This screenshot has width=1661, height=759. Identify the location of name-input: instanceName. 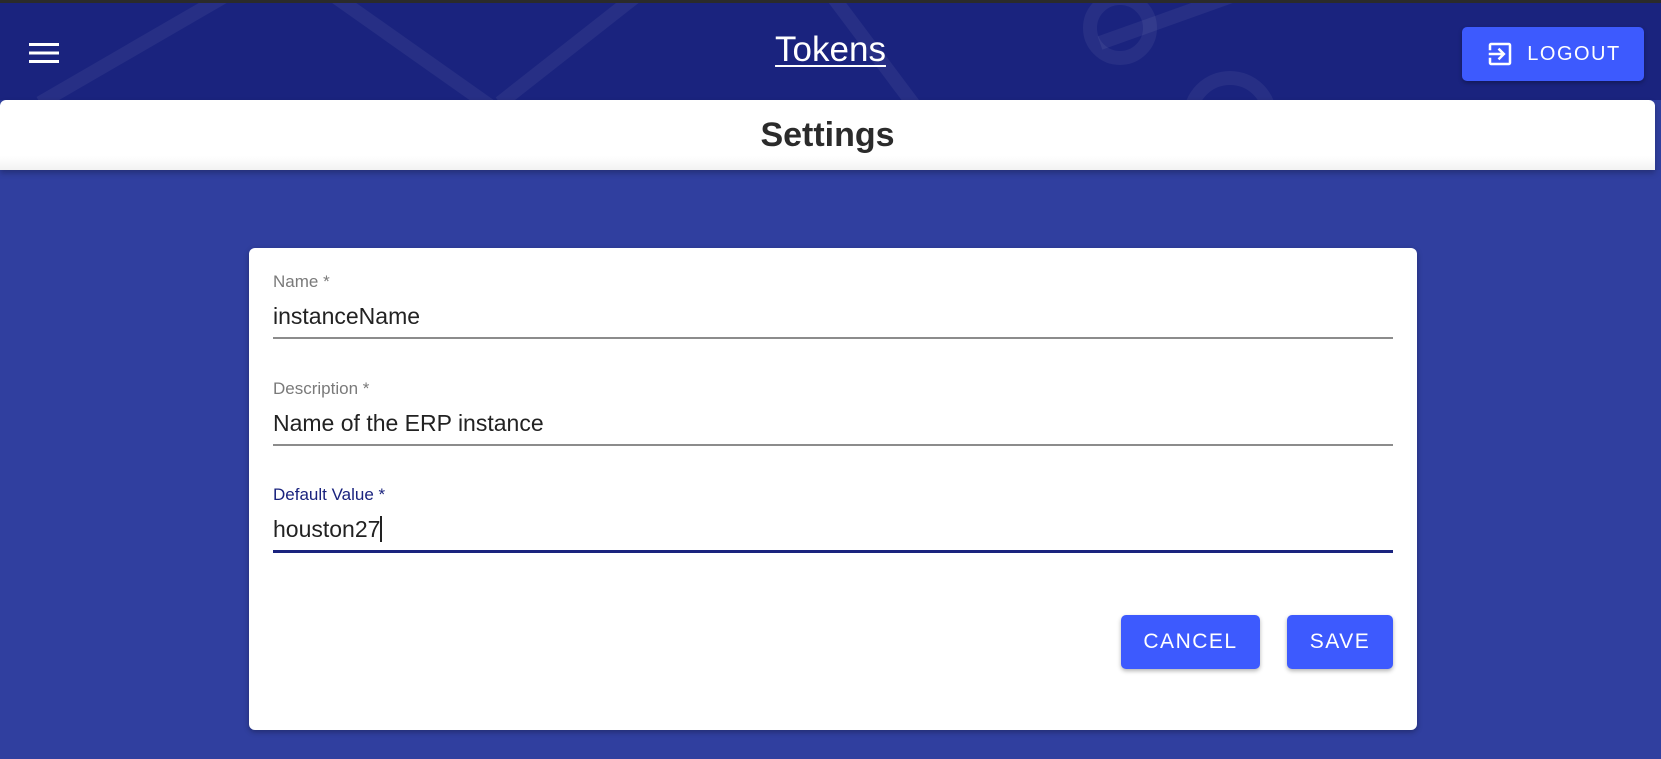
(833, 318).